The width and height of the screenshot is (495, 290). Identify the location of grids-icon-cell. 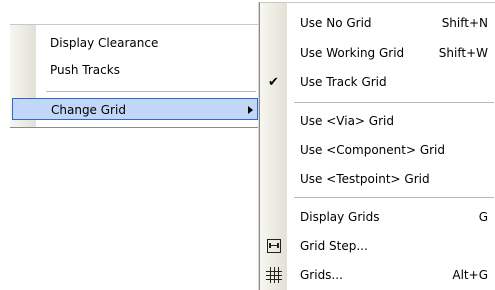
(273, 275).